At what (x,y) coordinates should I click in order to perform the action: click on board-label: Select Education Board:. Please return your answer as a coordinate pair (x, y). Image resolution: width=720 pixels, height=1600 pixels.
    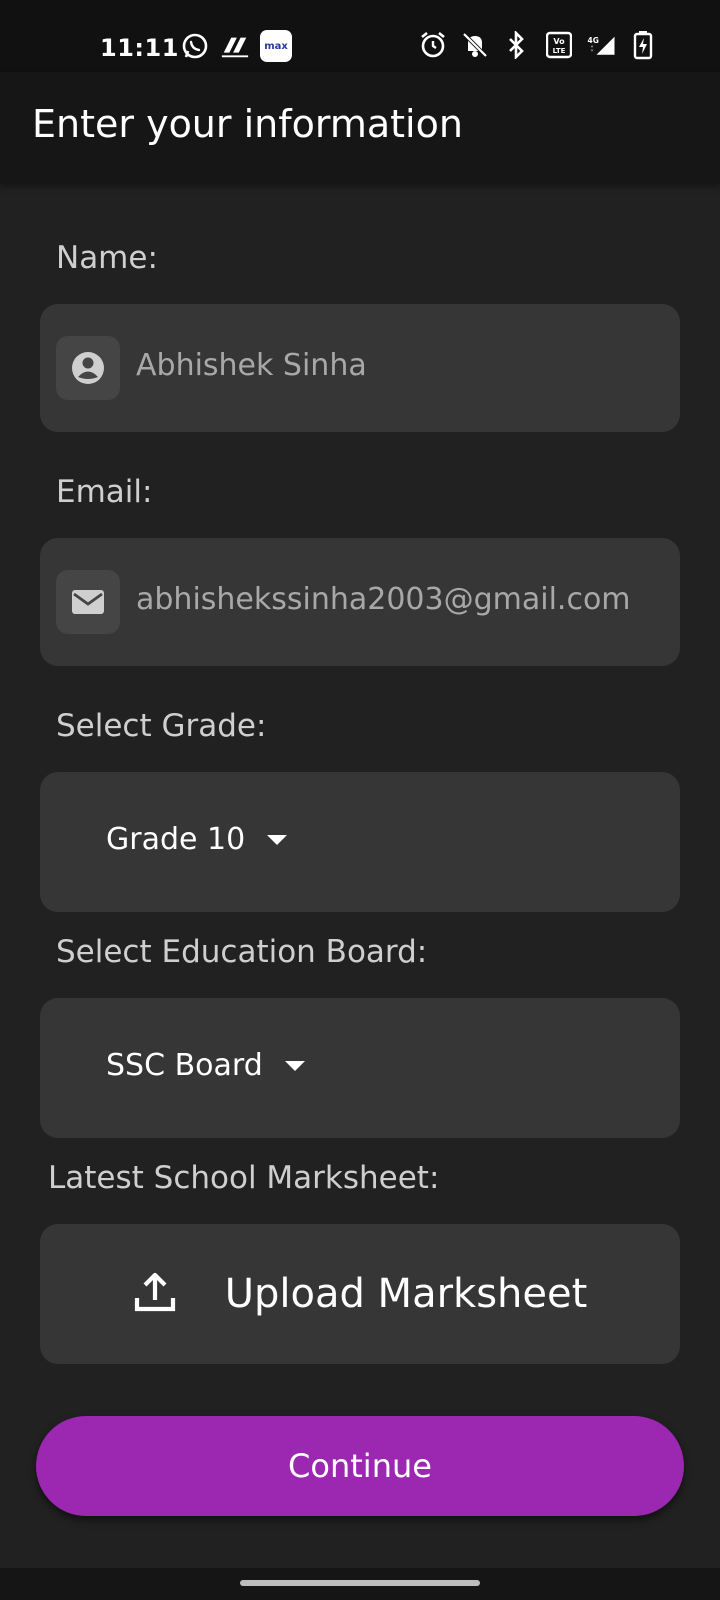
    Looking at the image, I should click on (242, 952).